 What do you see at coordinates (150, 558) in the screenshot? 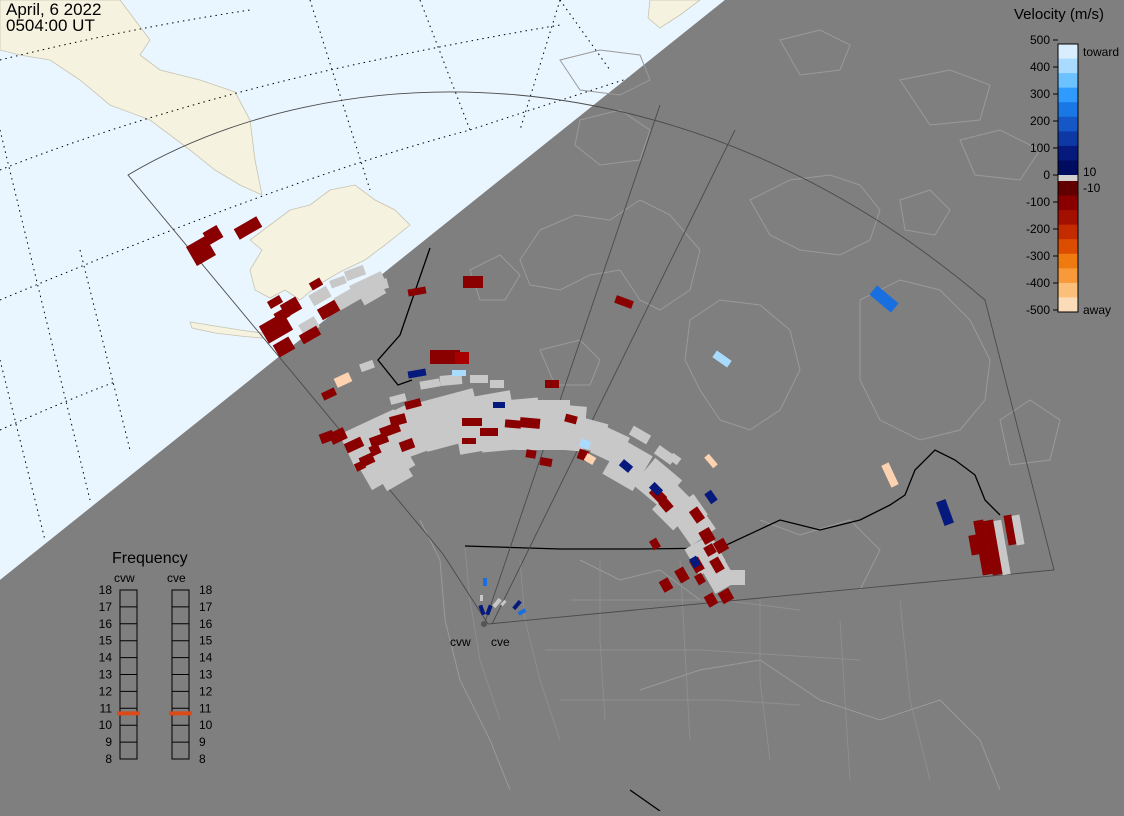
I see `frequency-title: Frequency` at bounding box center [150, 558].